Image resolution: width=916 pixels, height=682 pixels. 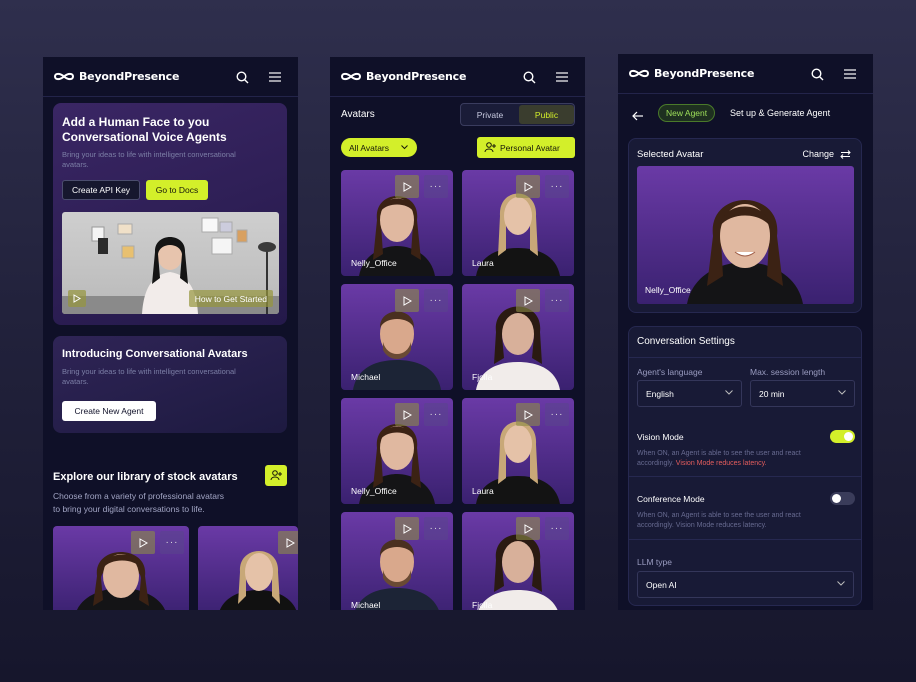 I want to click on personal-avatar-label: Personal Avatar, so click(x=530, y=147).